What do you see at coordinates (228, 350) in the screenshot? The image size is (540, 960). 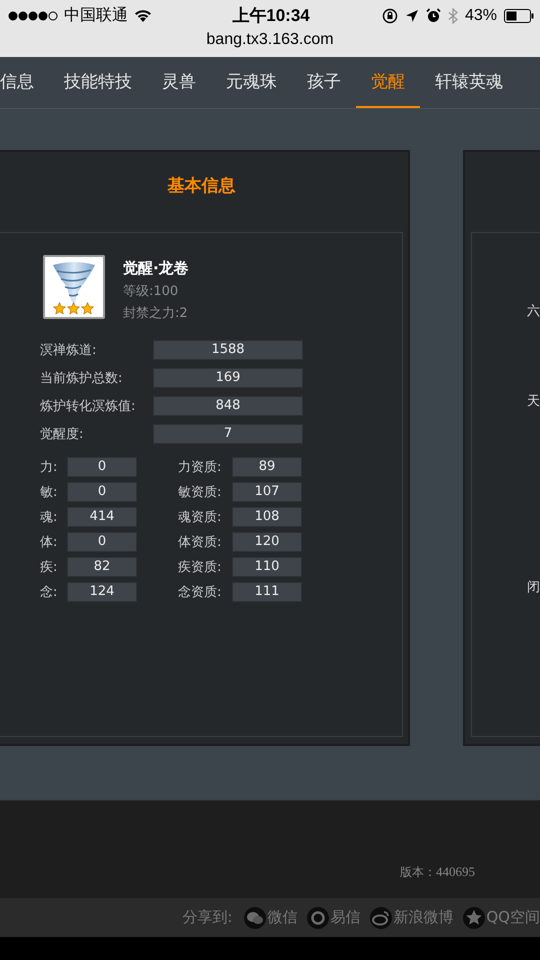 I see `stat-value: 1588` at bounding box center [228, 350].